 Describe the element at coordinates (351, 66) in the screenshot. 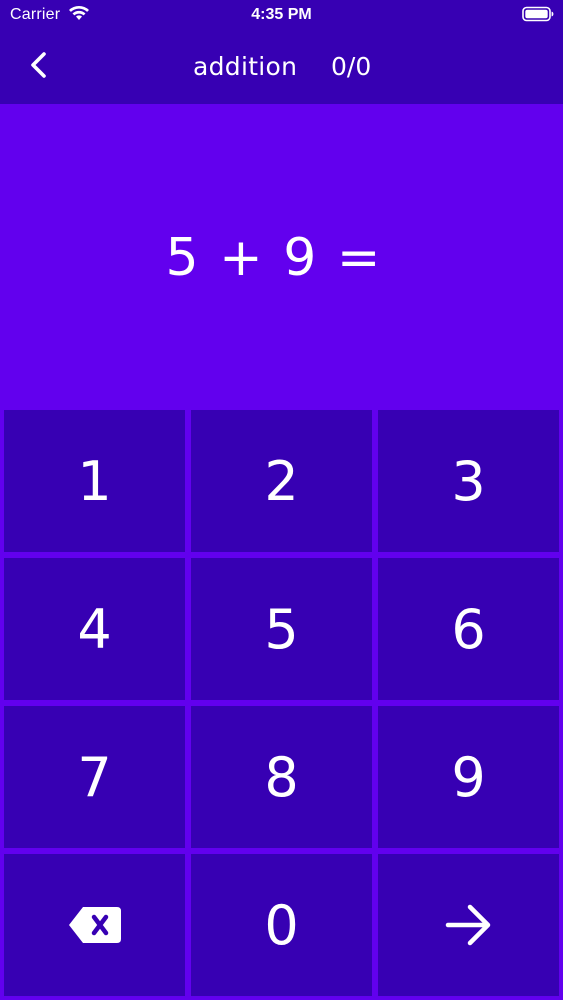

I see `score-counter: 0/0` at that location.